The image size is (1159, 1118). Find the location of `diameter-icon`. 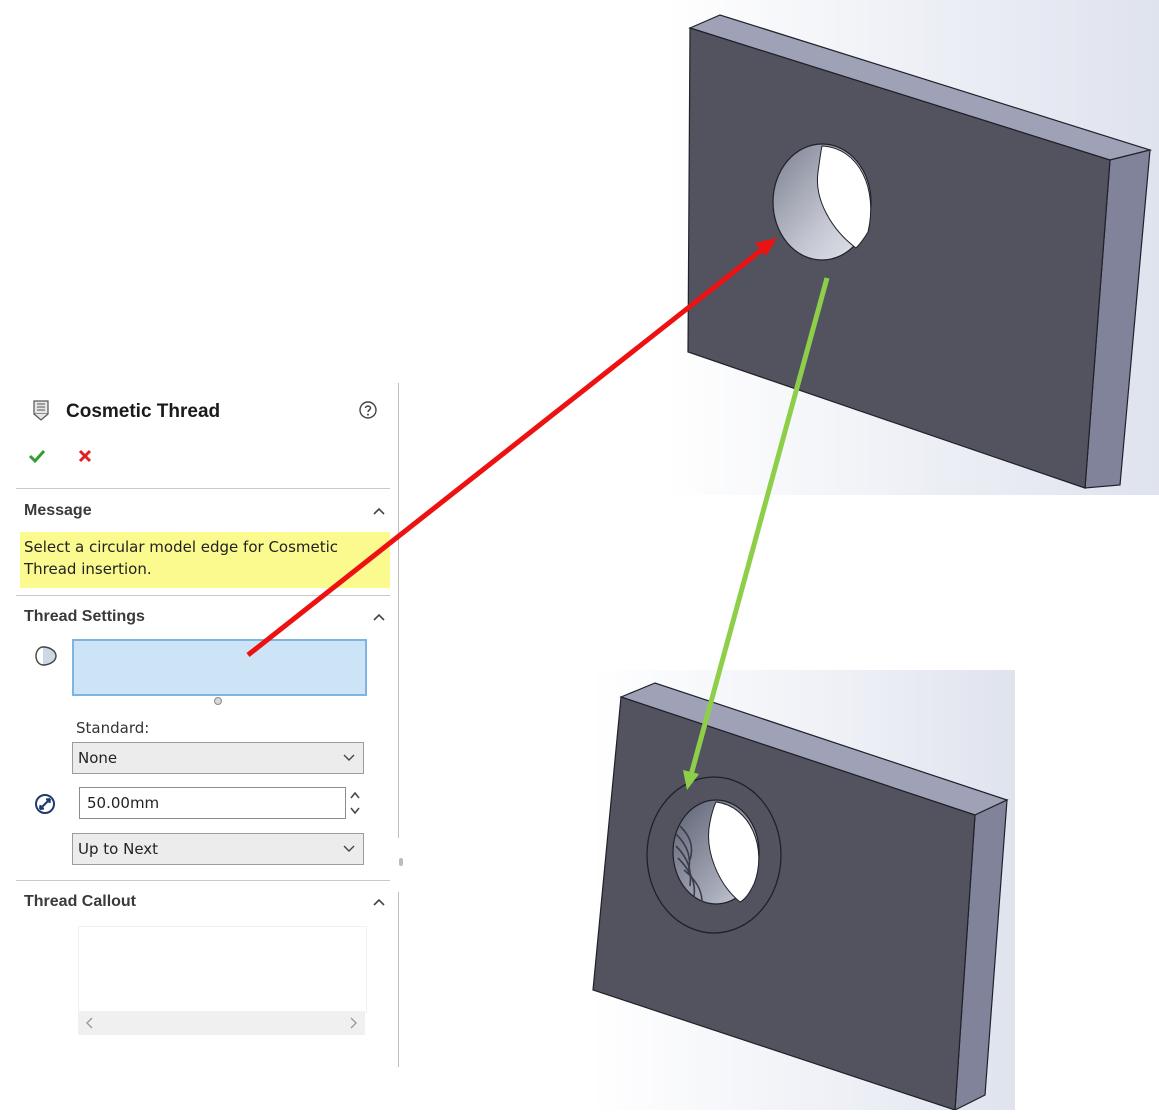

diameter-icon is located at coordinates (45, 804).